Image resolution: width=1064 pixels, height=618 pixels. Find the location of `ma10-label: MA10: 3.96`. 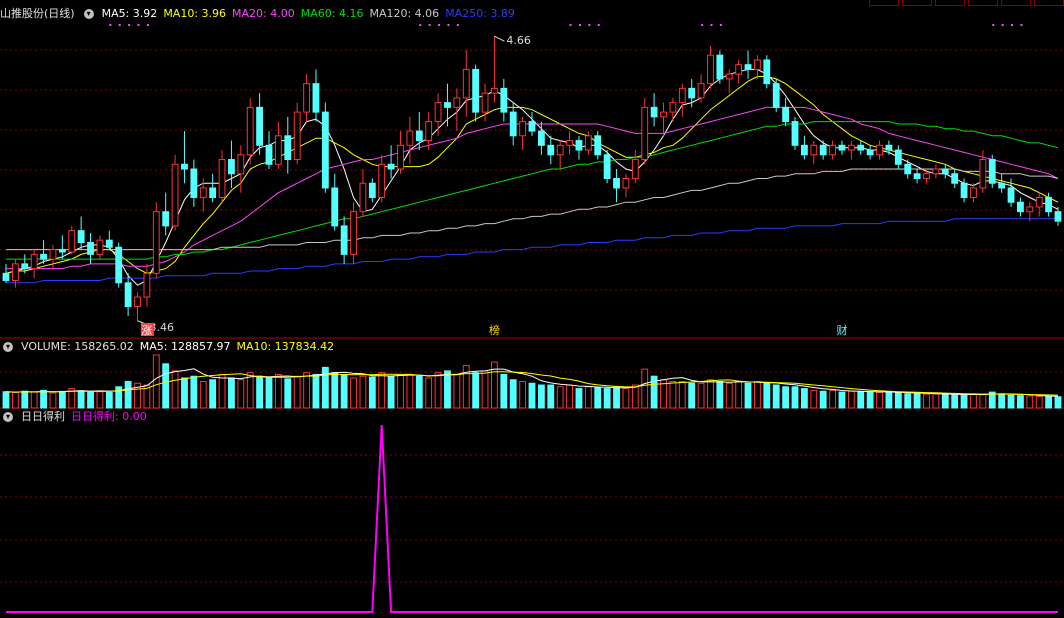

ma10-label: MA10: 3.96 is located at coordinates (195, 13).